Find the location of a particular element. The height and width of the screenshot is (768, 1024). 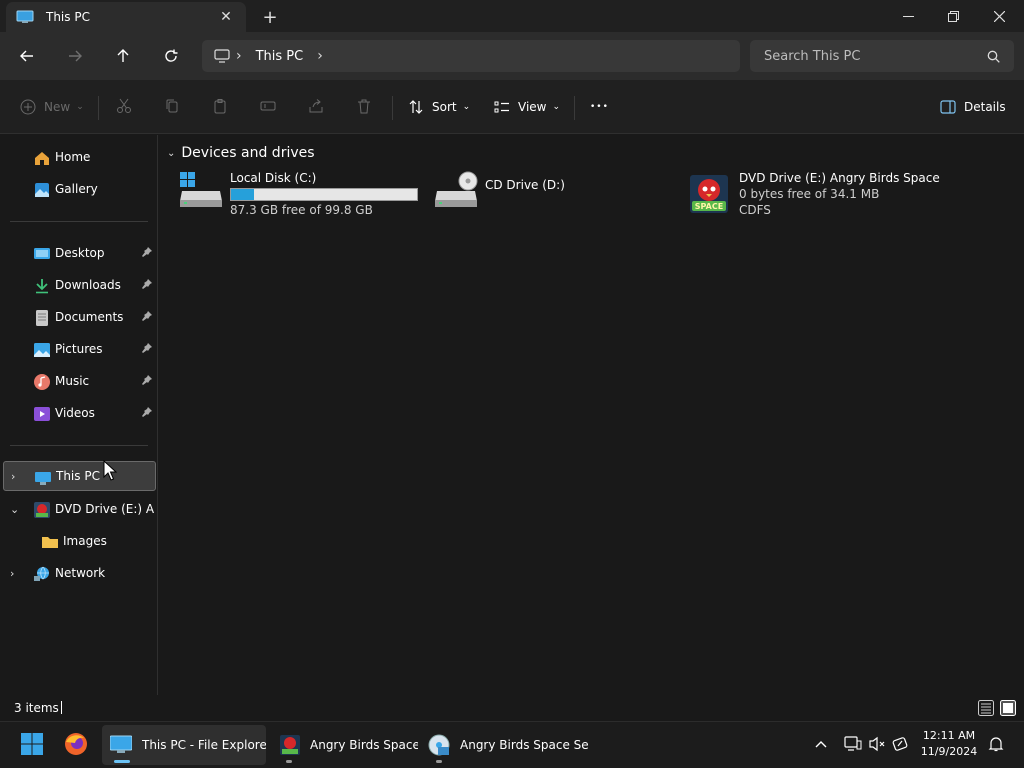

chevron-up-icon is located at coordinates (821, 744).